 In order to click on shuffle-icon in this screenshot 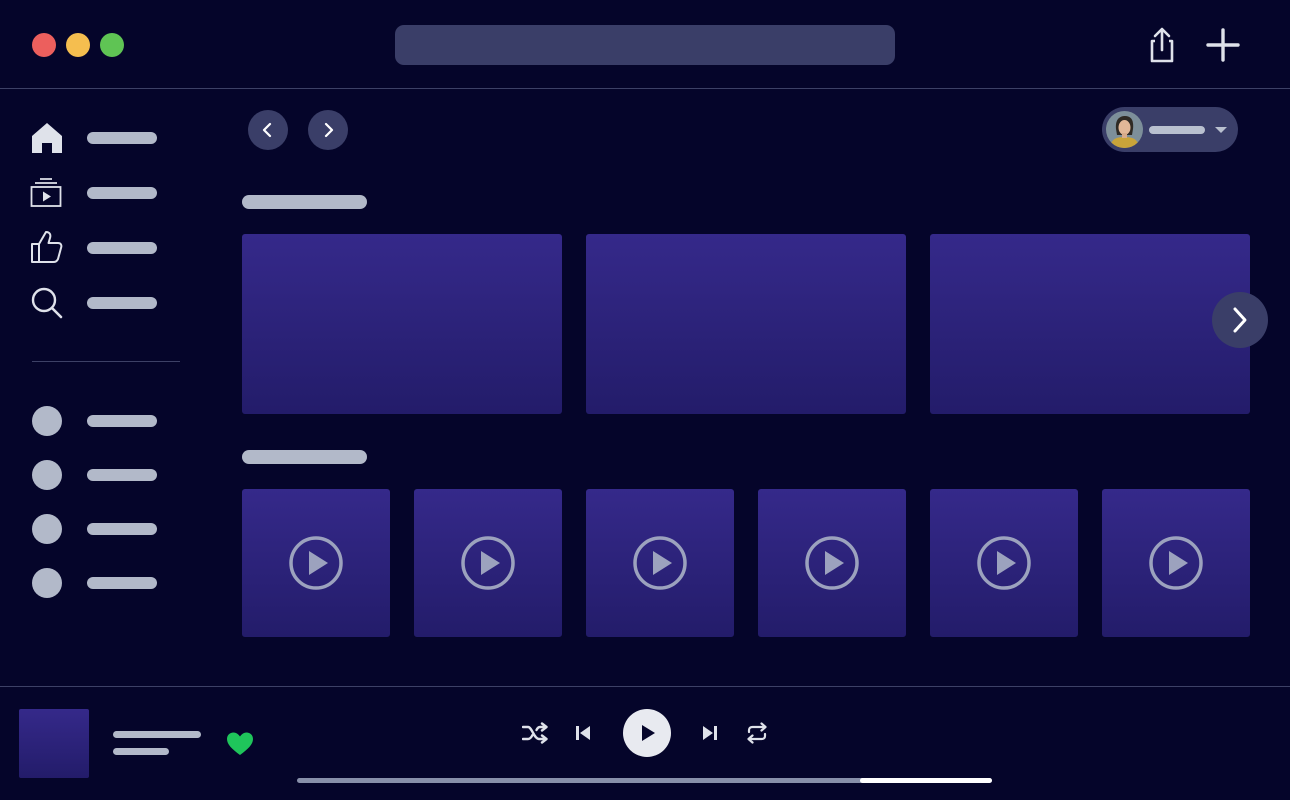, I will do `click(535, 733)`.